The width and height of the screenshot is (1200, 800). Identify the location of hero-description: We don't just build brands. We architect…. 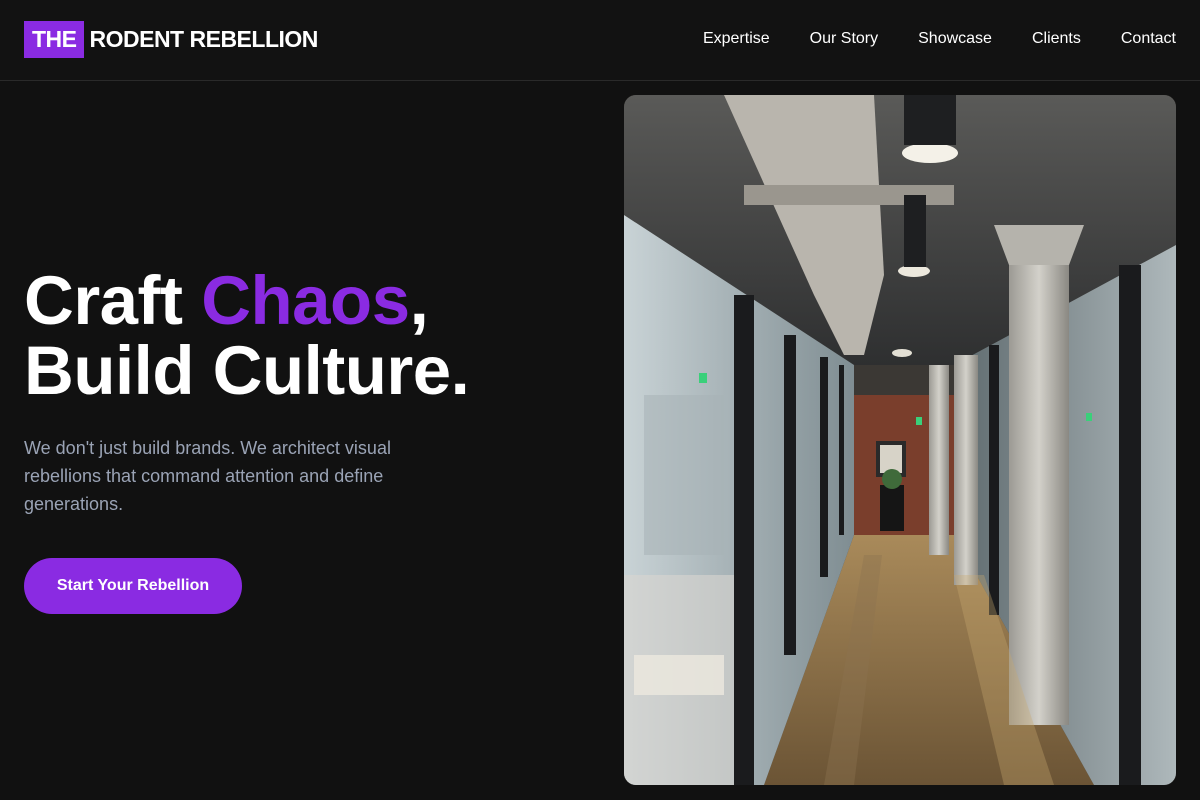
(207, 476).